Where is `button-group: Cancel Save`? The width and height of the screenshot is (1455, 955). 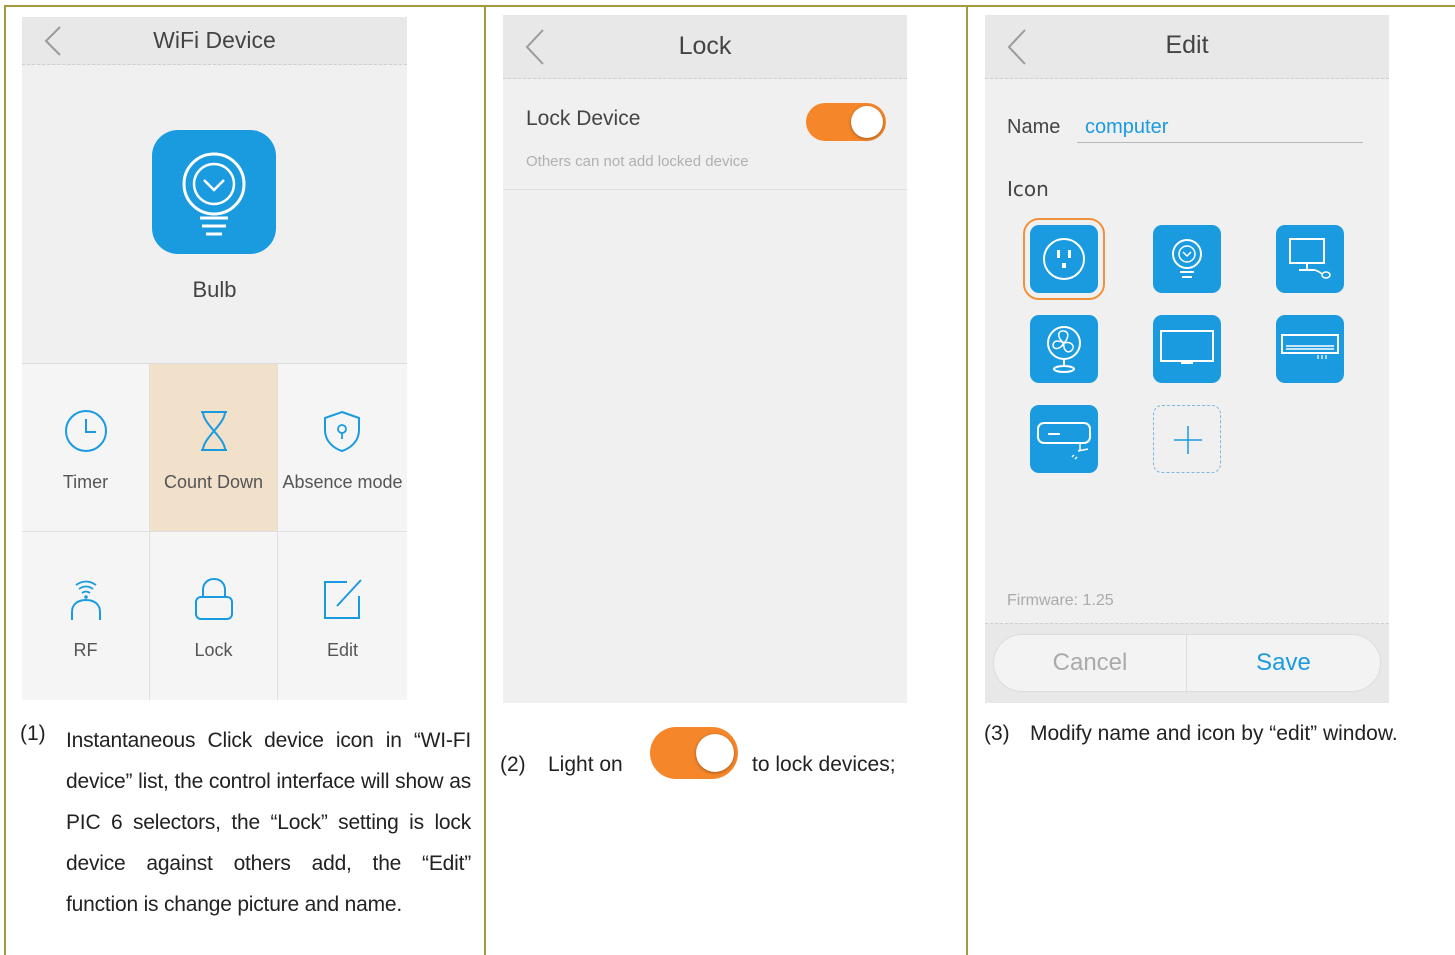
button-group: Cancel Save is located at coordinates (1187, 663).